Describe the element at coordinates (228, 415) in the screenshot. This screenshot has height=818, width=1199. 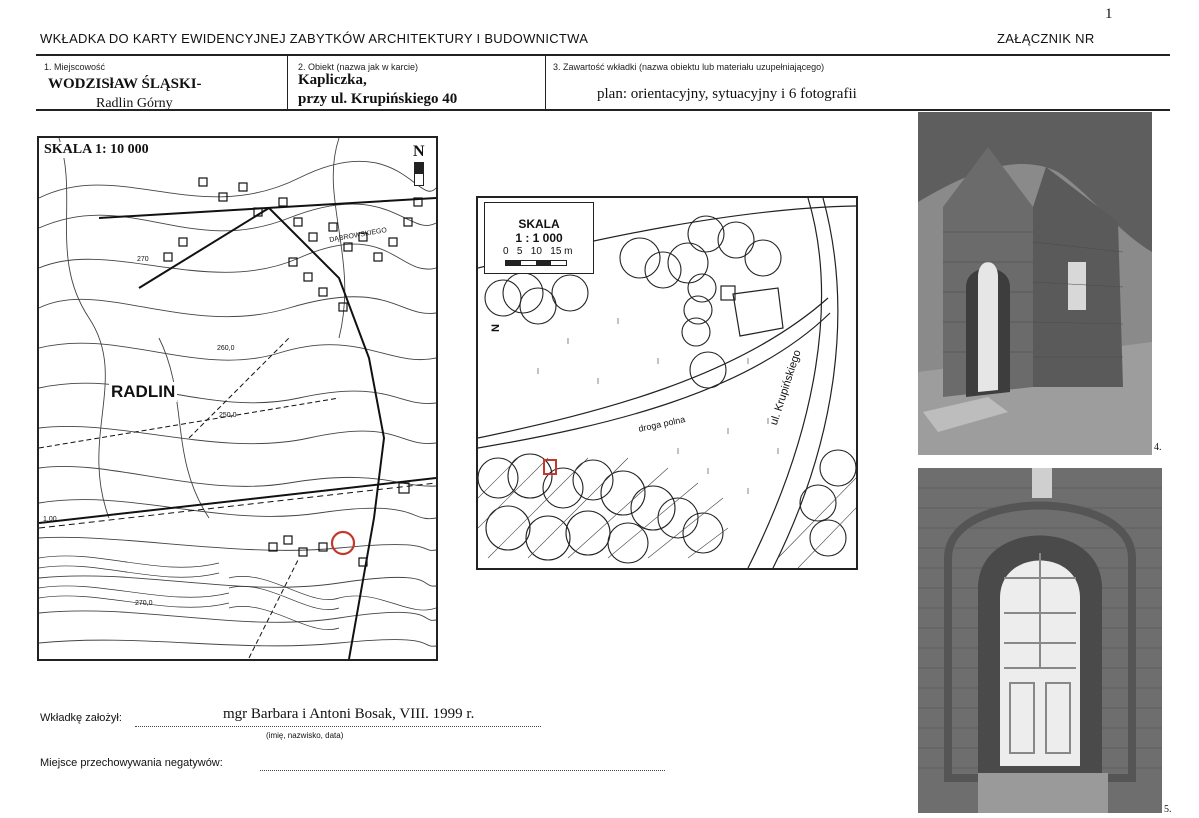
I see `contour-label-3: 250,0` at that location.